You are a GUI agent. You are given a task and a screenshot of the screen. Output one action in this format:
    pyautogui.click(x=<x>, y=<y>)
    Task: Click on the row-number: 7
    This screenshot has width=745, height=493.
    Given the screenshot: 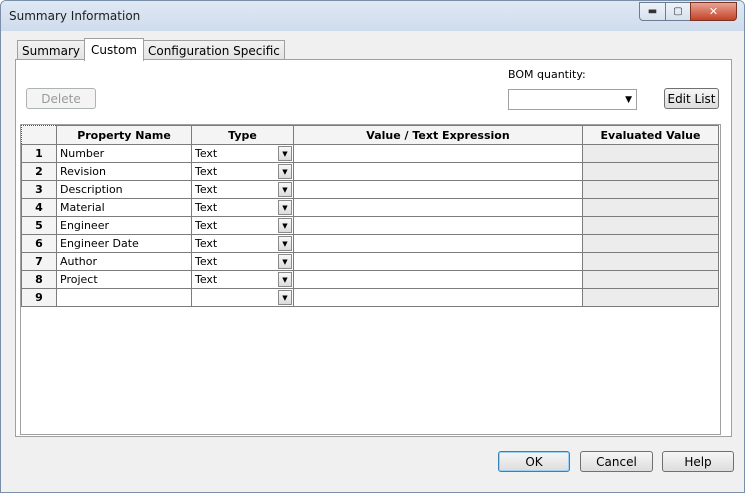 What is the action you would take?
    pyautogui.click(x=39, y=261)
    